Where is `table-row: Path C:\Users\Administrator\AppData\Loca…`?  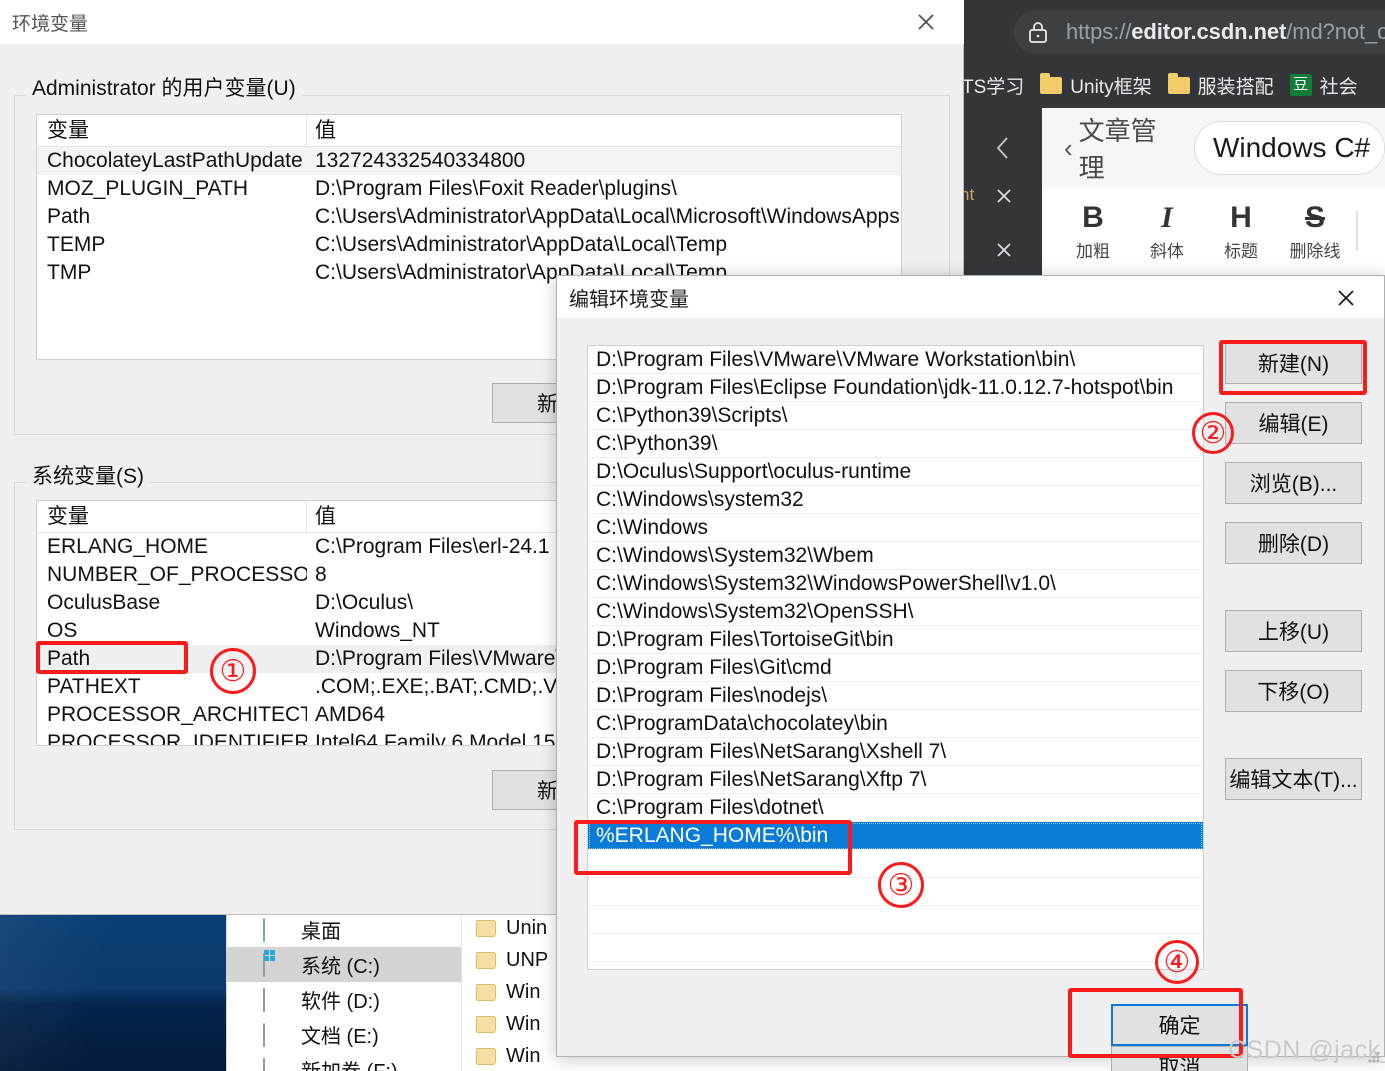 table-row: Path C:\Users\Administrator\AppData\Loca… is located at coordinates (469, 217).